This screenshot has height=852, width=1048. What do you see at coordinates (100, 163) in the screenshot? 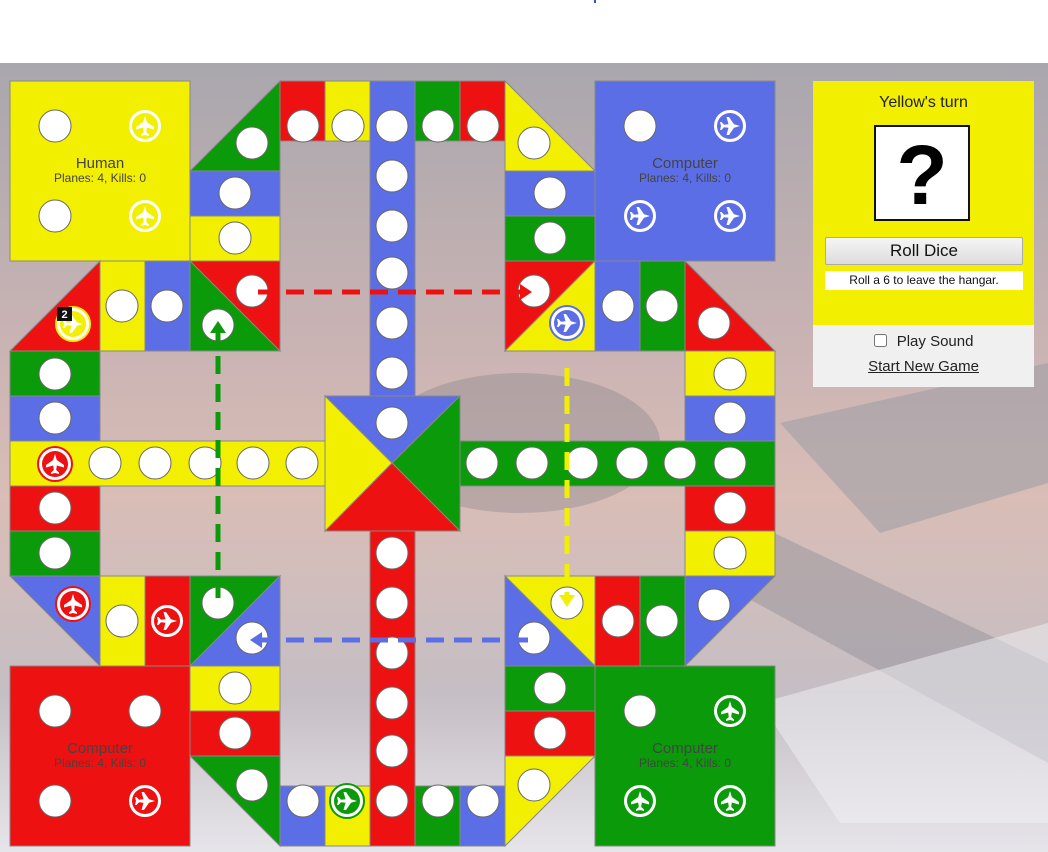
I see `player-name: Human` at bounding box center [100, 163].